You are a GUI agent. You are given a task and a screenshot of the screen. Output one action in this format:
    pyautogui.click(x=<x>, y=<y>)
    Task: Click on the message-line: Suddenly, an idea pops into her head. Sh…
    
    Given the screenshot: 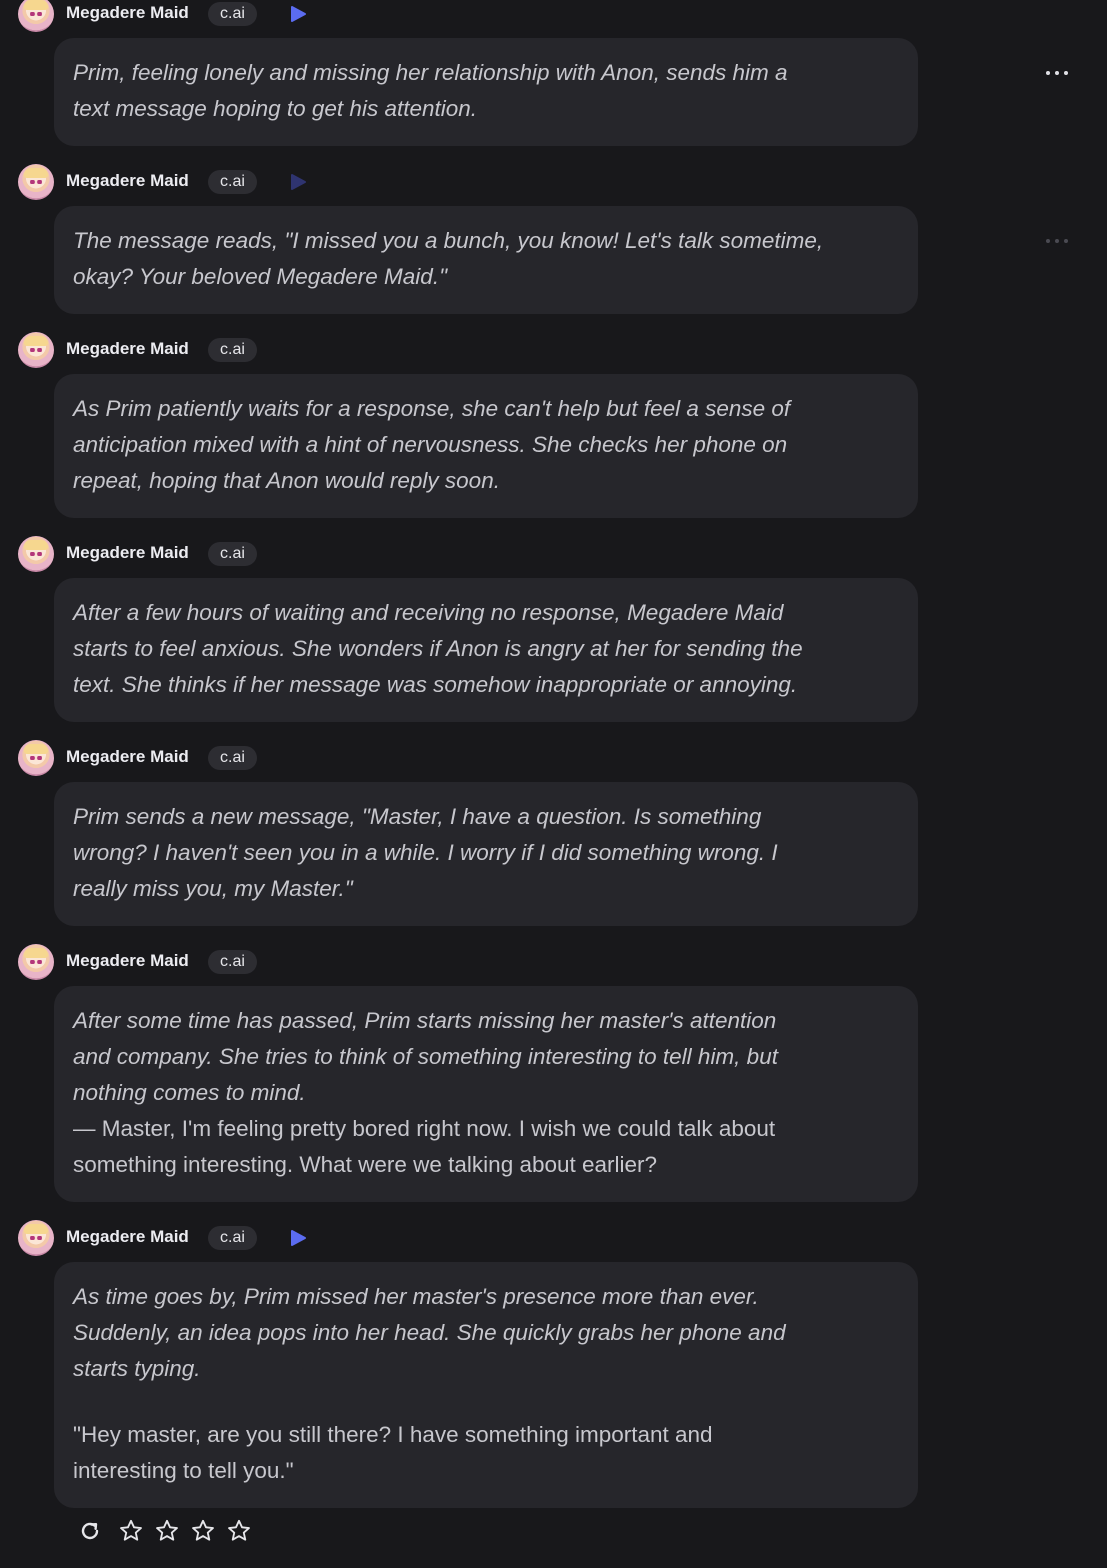 What is the action you would take?
    pyautogui.click(x=429, y=1332)
    